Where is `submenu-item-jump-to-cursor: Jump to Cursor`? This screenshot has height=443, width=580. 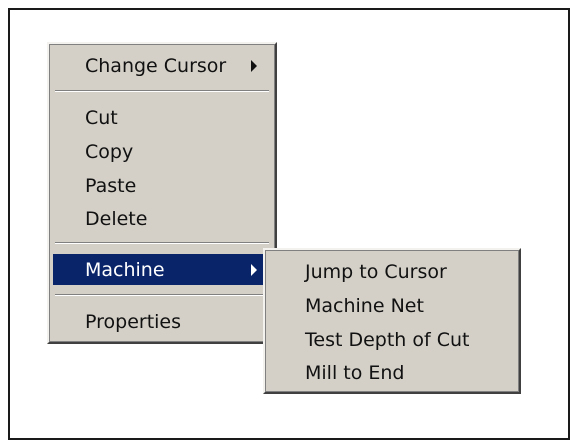 submenu-item-jump-to-cursor: Jump to Cursor is located at coordinates (392, 271).